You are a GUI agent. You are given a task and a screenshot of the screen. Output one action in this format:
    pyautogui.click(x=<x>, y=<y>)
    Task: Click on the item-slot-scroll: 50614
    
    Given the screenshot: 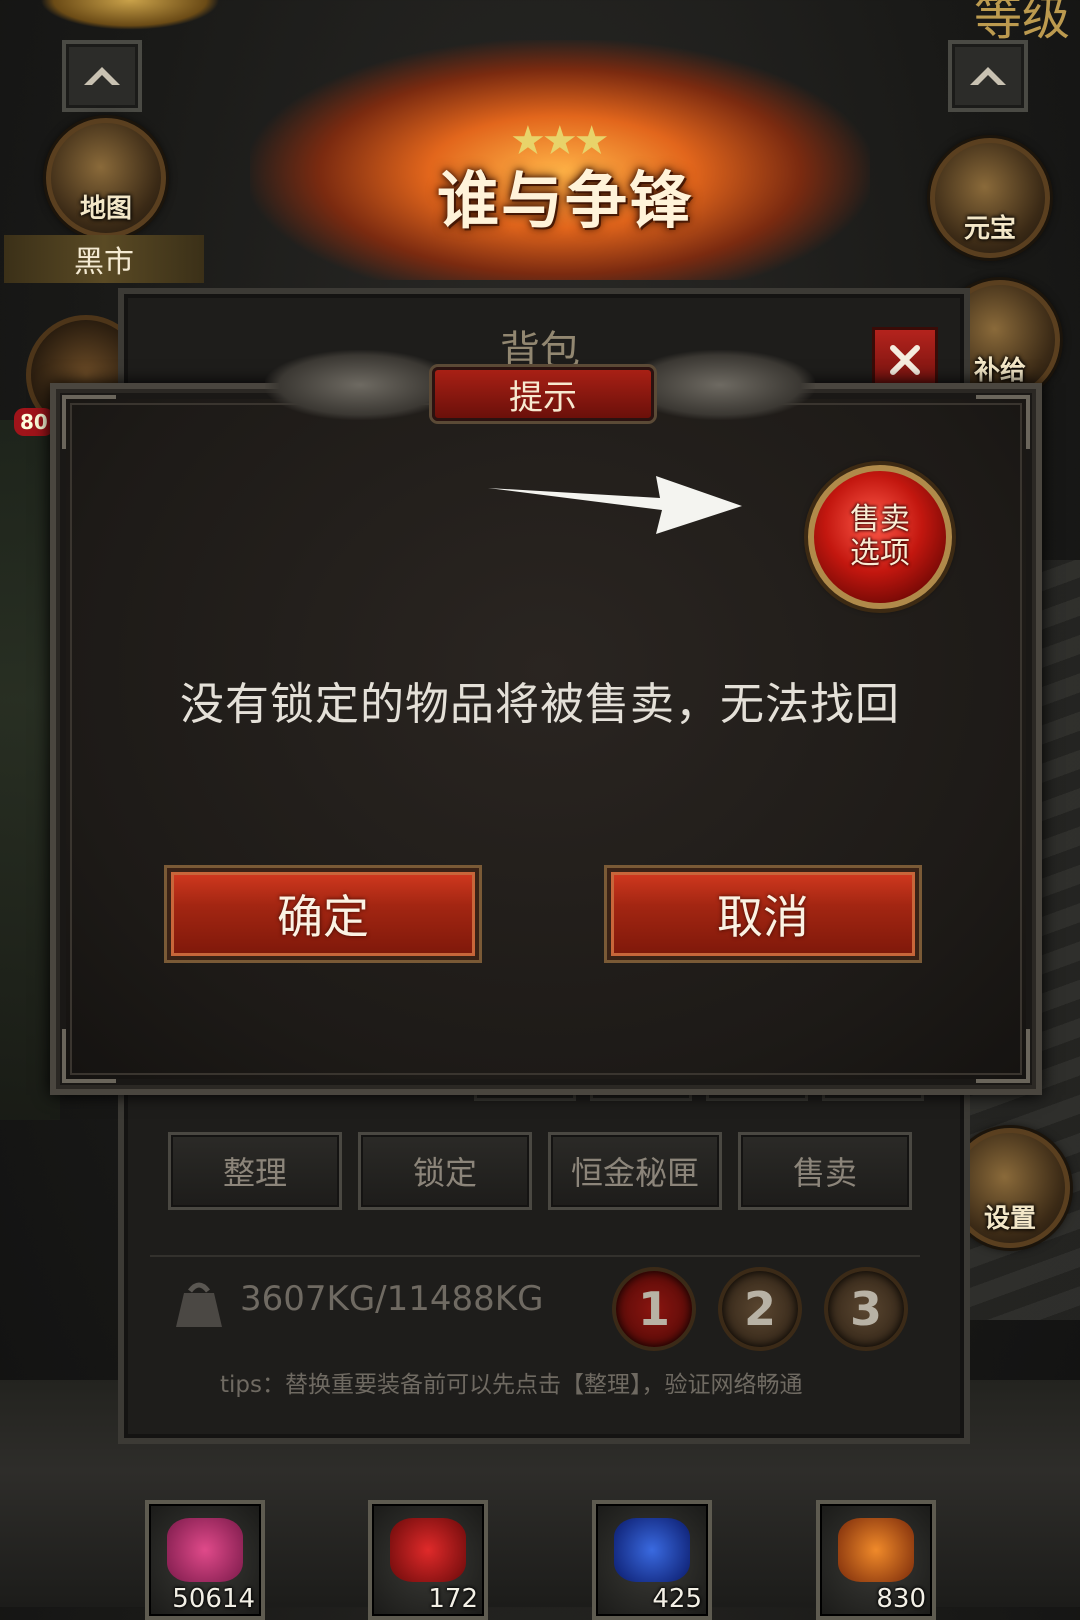 What is the action you would take?
    pyautogui.click(x=205, y=1560)
    